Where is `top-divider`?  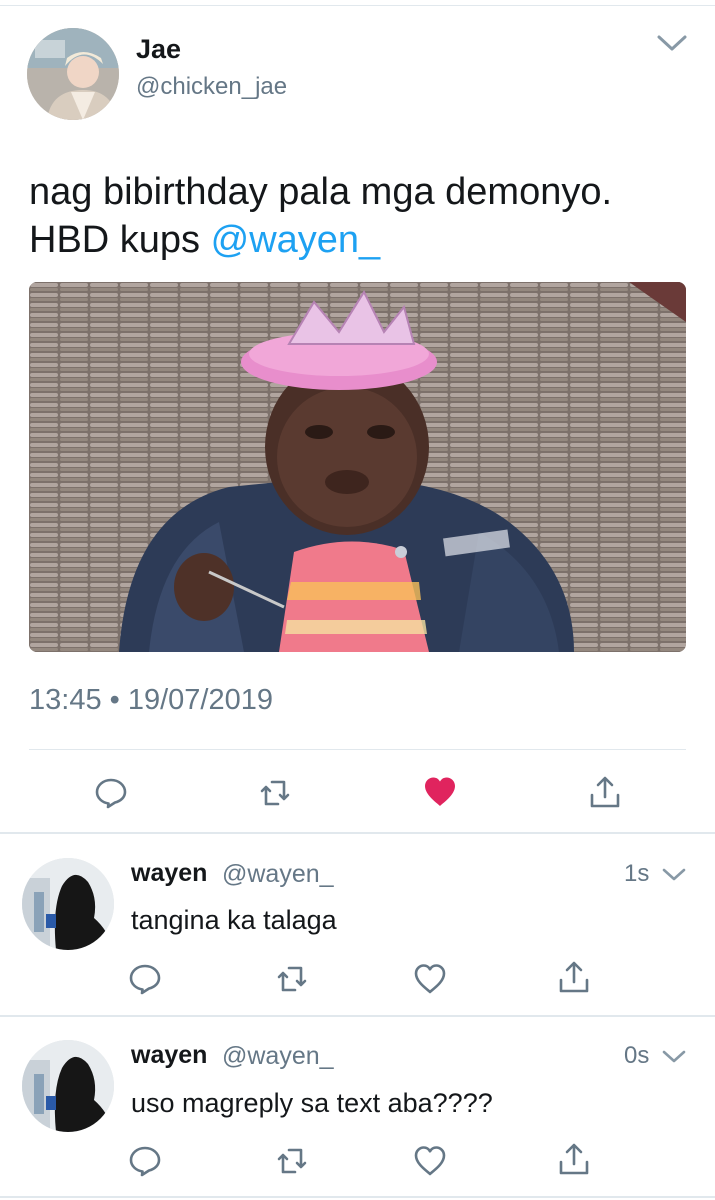
top-divider is located at coordinates (357, 5).